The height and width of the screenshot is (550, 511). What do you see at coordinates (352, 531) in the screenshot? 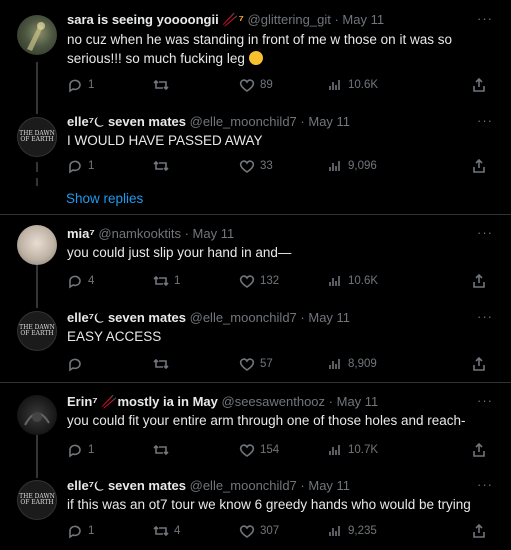
I see `views-button: 9,235` at bounding box center [352, 531].